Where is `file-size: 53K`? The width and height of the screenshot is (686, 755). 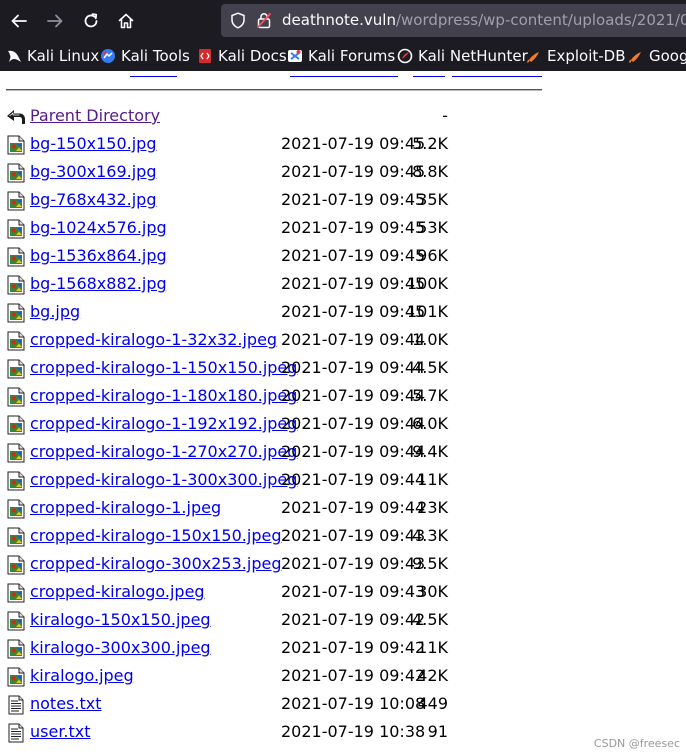 file-size: 53K is located at coordinates (432, 227).